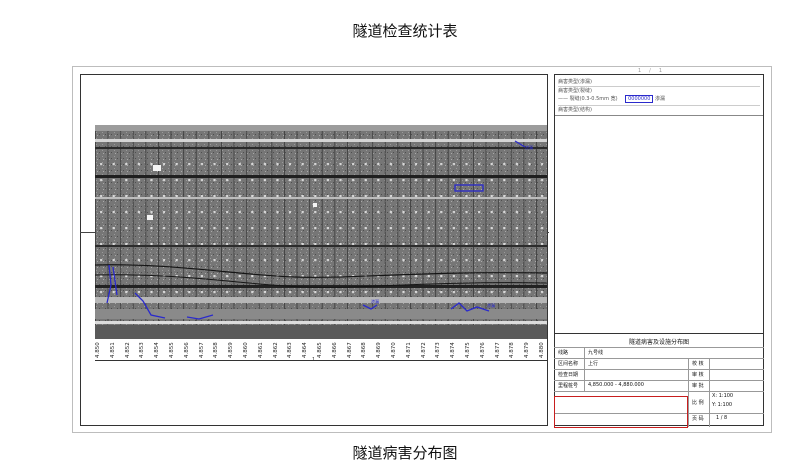 This screenshot has height=476, width=810. I want to click on tb-mileage-label: 里程桩号, so click(568, 386).